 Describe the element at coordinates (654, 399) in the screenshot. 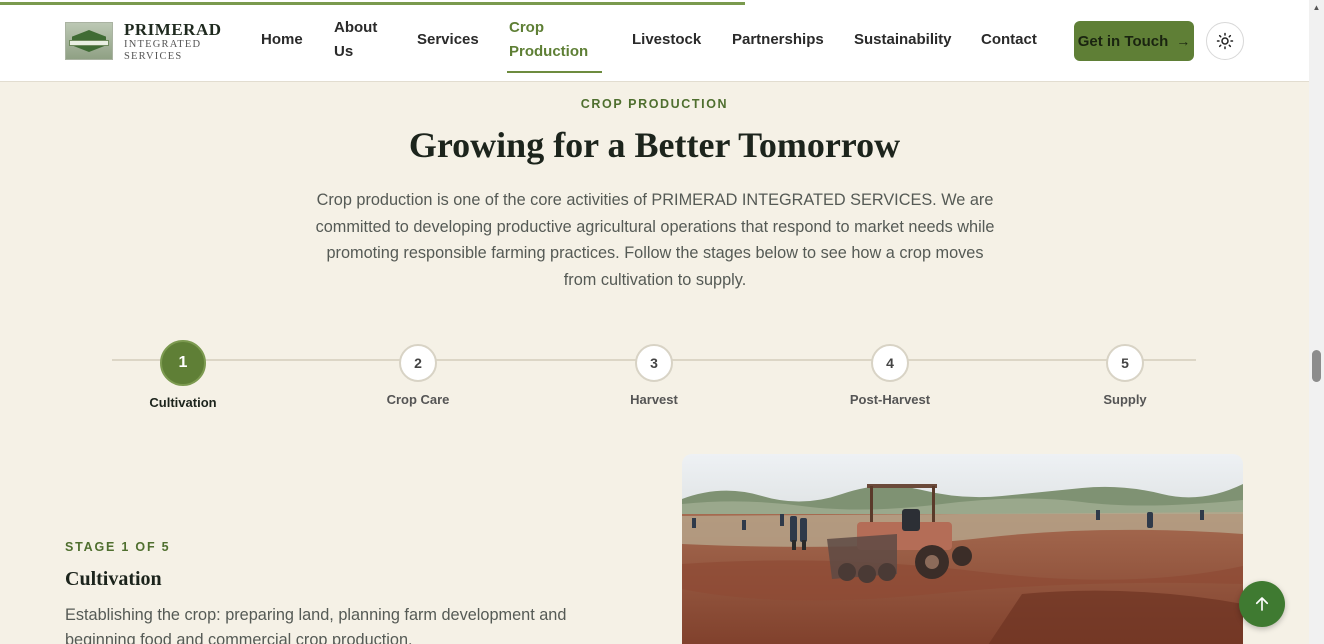

I see `step-label: Harvest` at that location.